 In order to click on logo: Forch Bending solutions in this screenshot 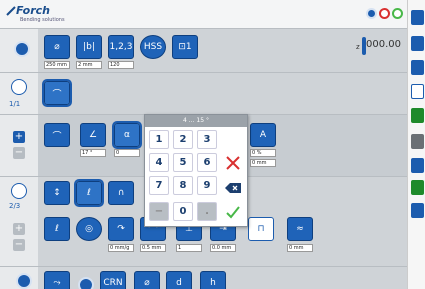, I will do `click(41, 14)`.